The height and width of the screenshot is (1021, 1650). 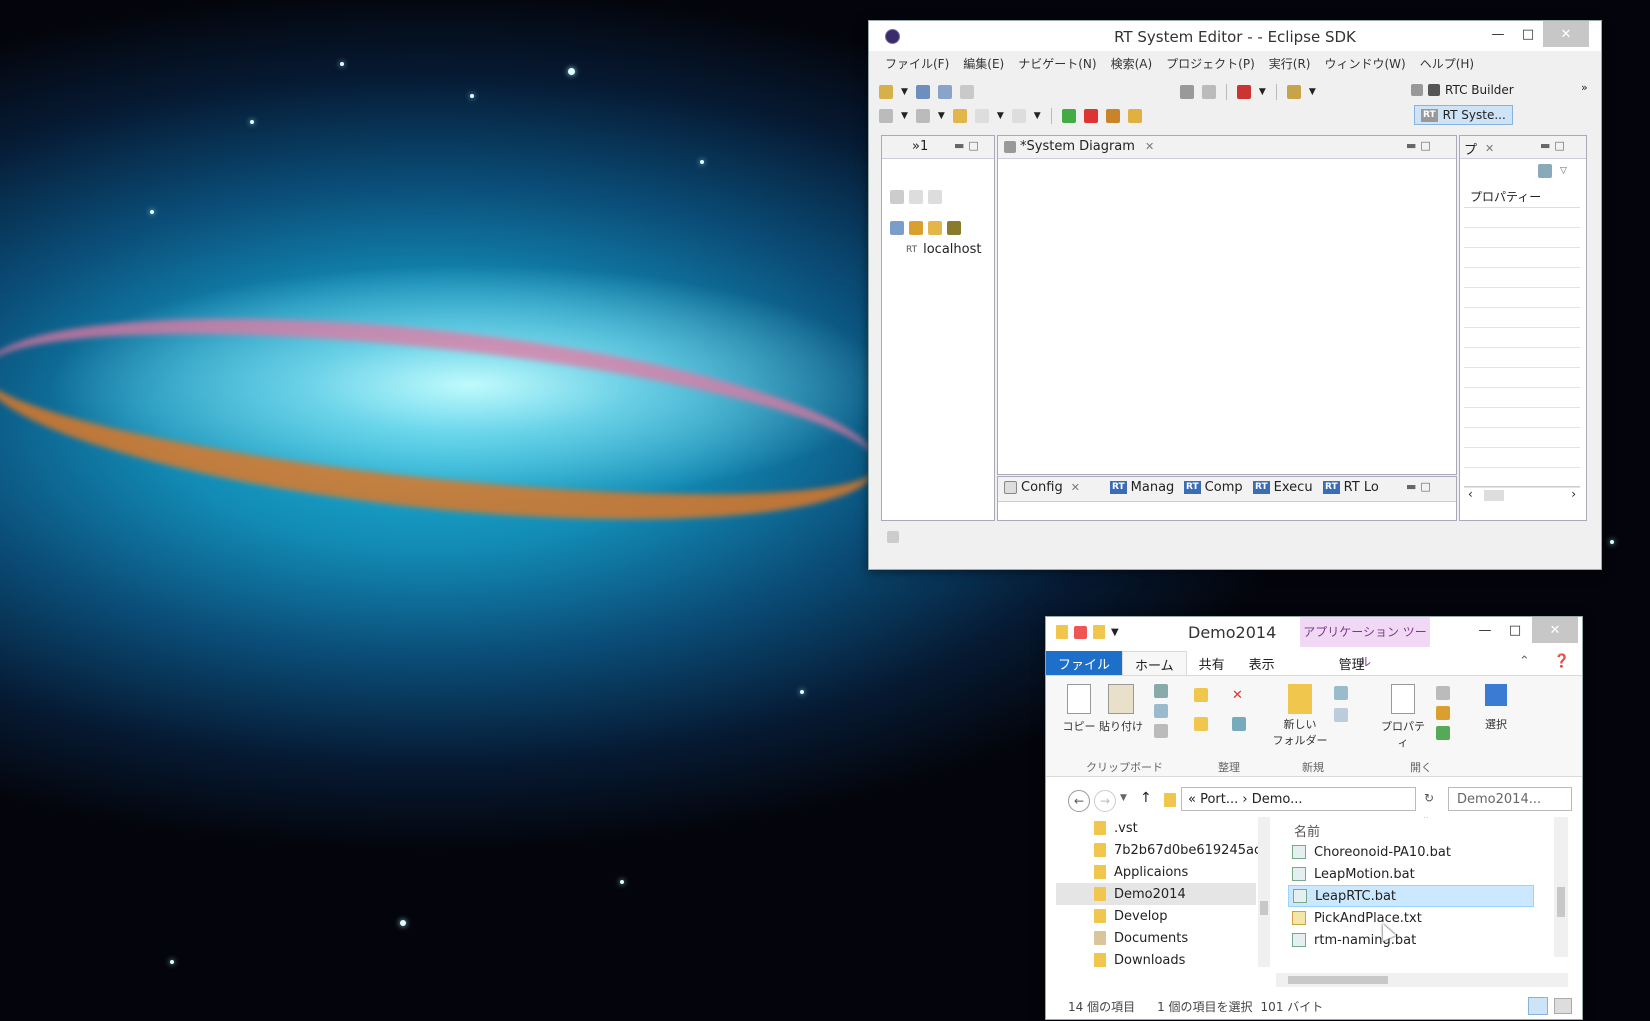 What do you see at coordinates (943, 249) in the screenshot?
I see `tree-item-localhost: RT localhost` at bounding box center [943, 249].